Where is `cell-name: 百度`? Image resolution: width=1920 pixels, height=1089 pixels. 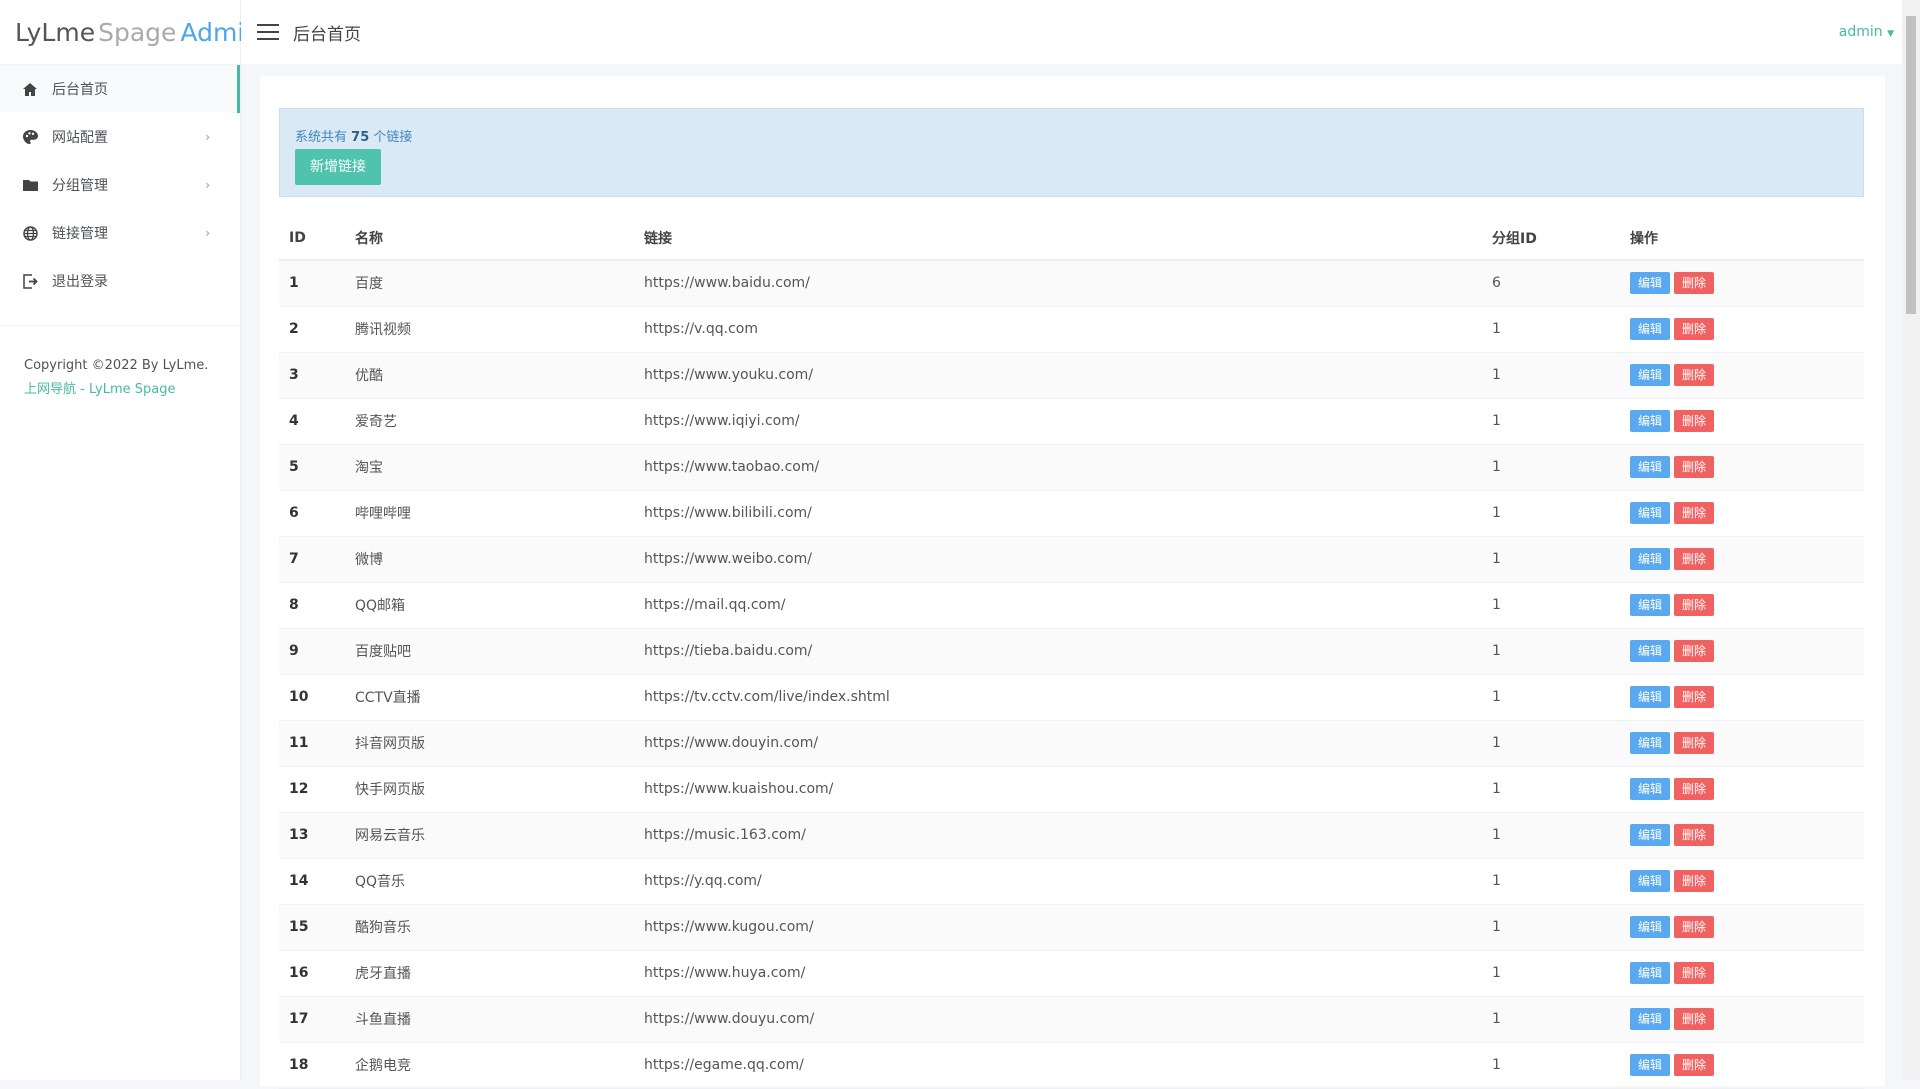
cell-name: 百度 is located at coordinates (489, 283).